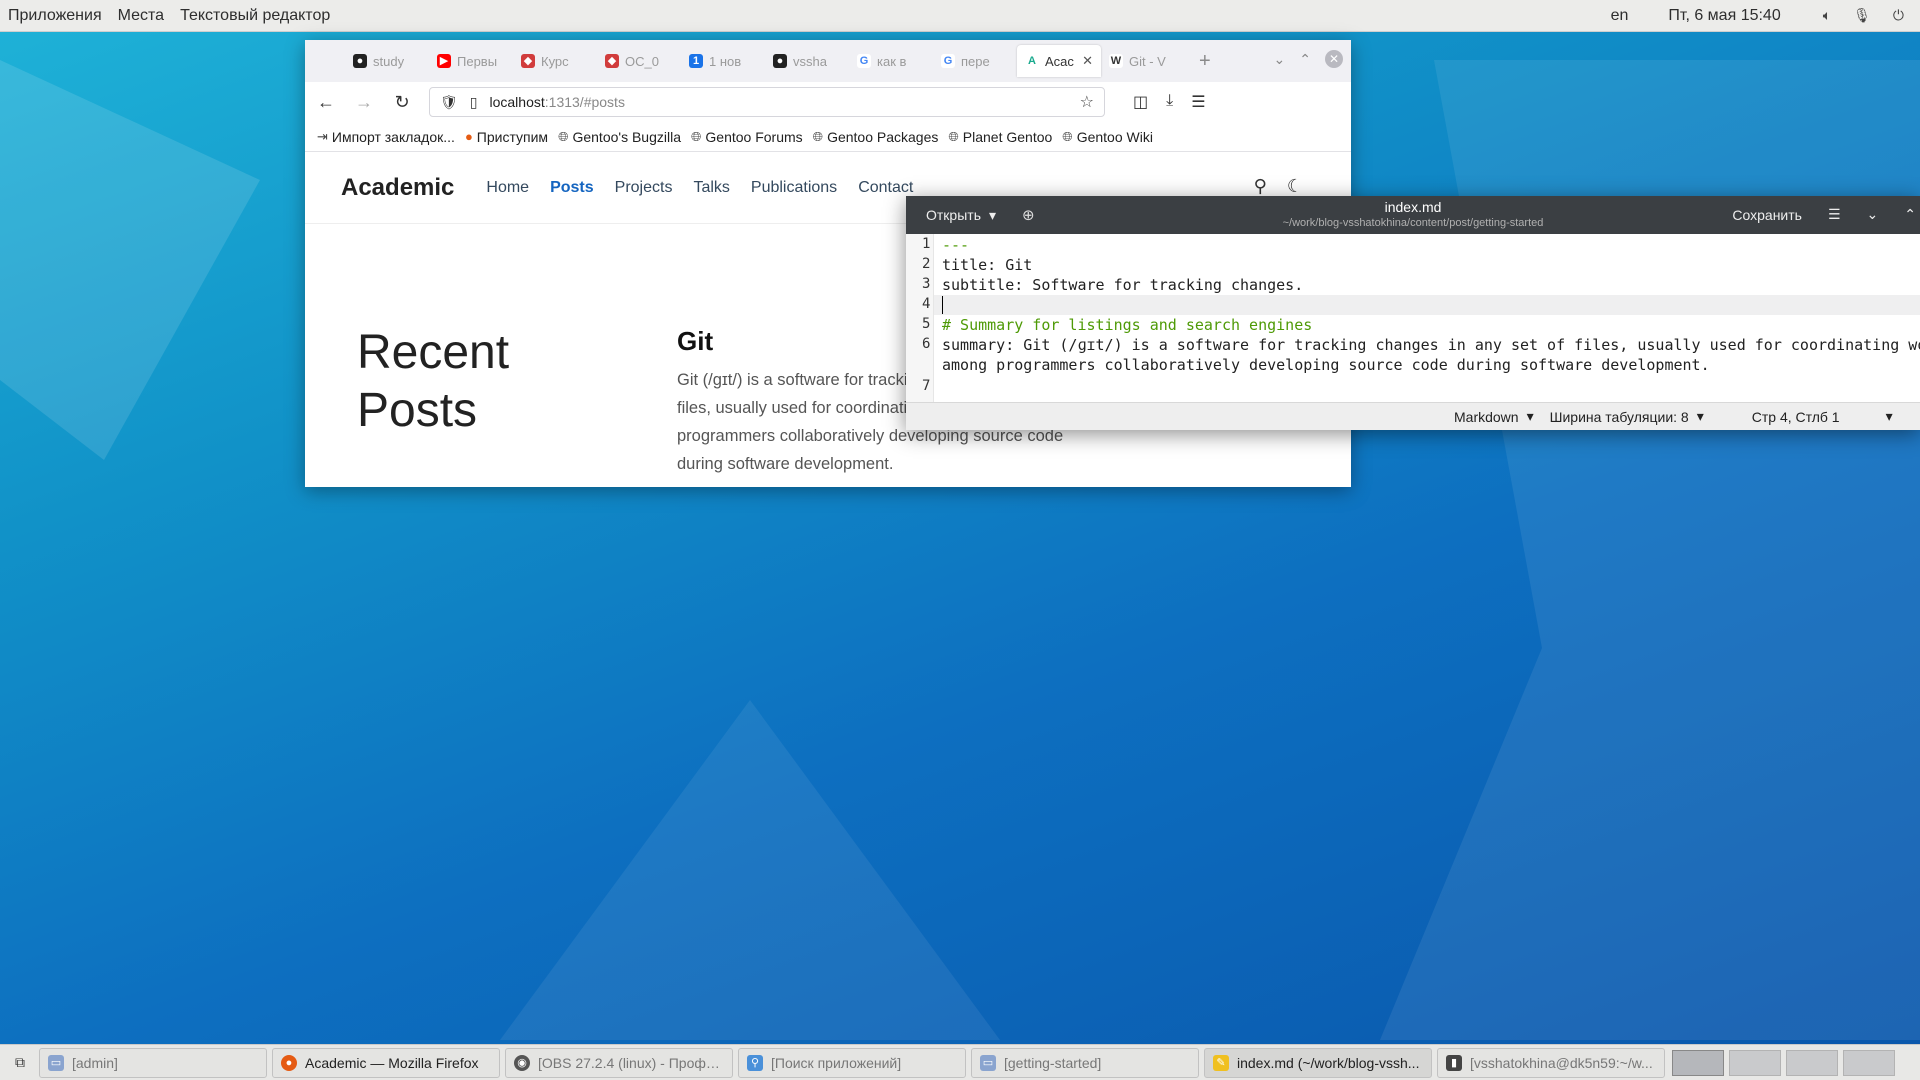  What do you see at coordinates (1114, 136) in the screenshot?
I see `bookmark-label: Gentoo Wiki` at bounding box center [1114, 136].